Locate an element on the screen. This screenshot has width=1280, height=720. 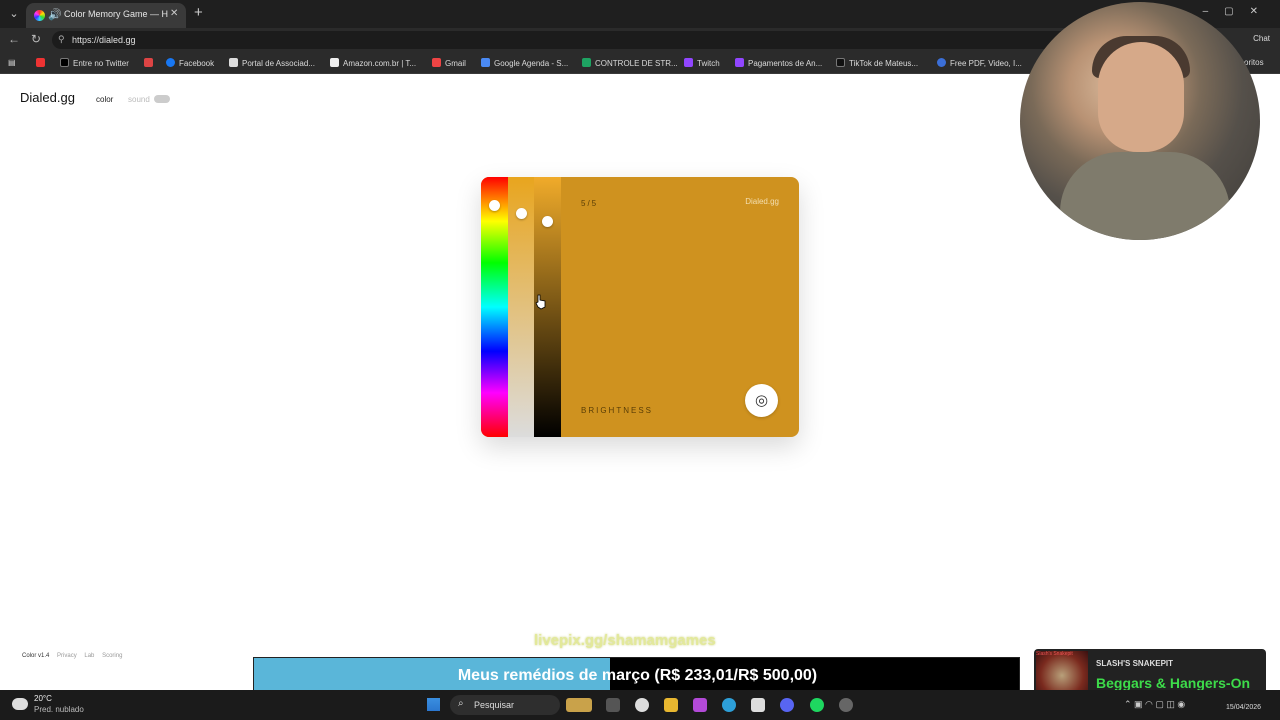
webcam-person-shirt is located at coordinates (1145, 196).